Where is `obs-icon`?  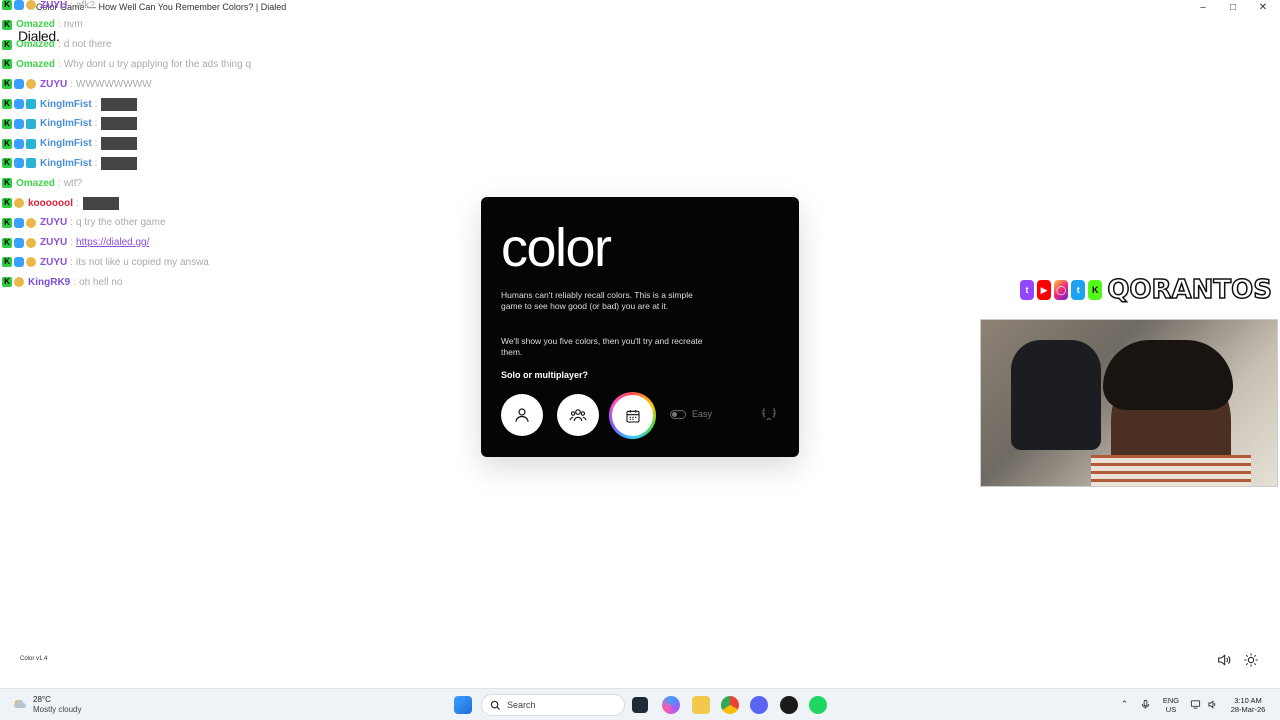 obs-icon is located at coordinates (789, 705).